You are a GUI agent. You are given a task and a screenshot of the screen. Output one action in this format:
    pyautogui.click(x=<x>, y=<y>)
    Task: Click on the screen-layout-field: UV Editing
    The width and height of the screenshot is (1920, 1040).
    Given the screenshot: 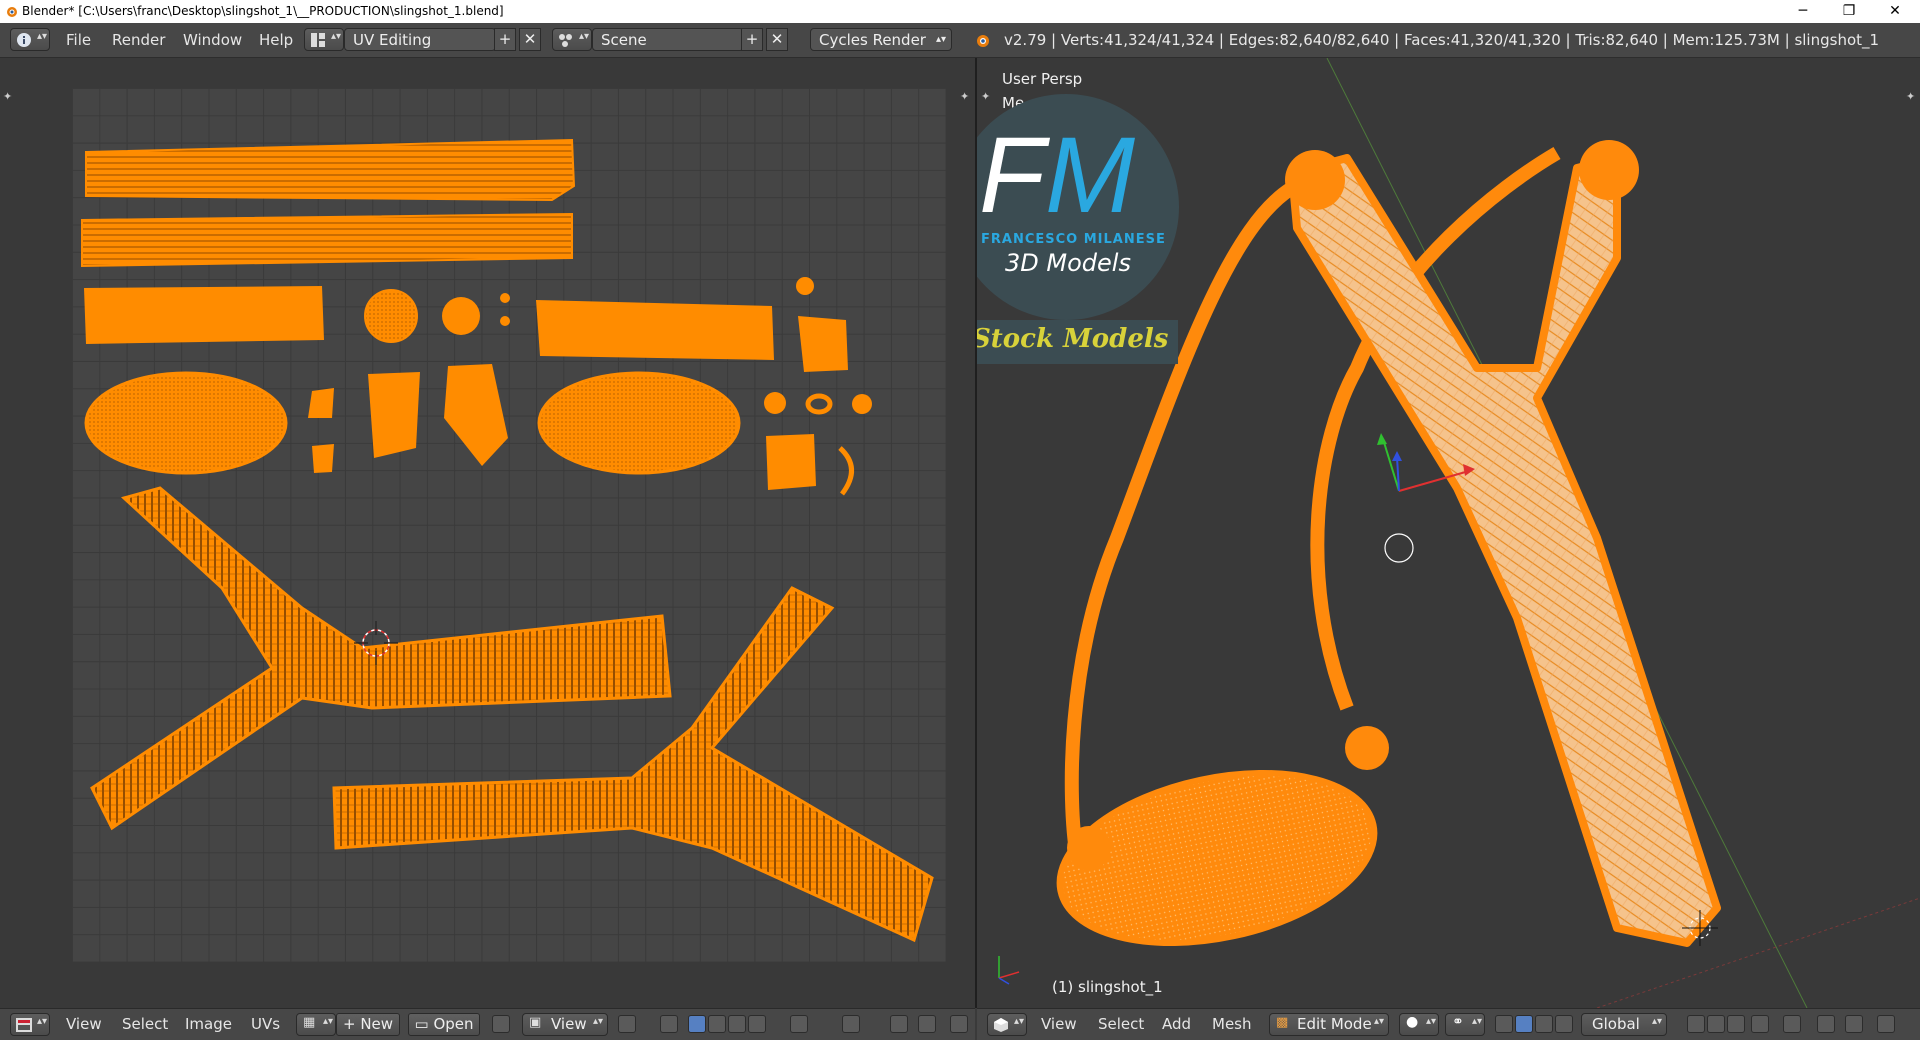 What is the action you would take?
    pyautogui.click(x=420, y=39)
    